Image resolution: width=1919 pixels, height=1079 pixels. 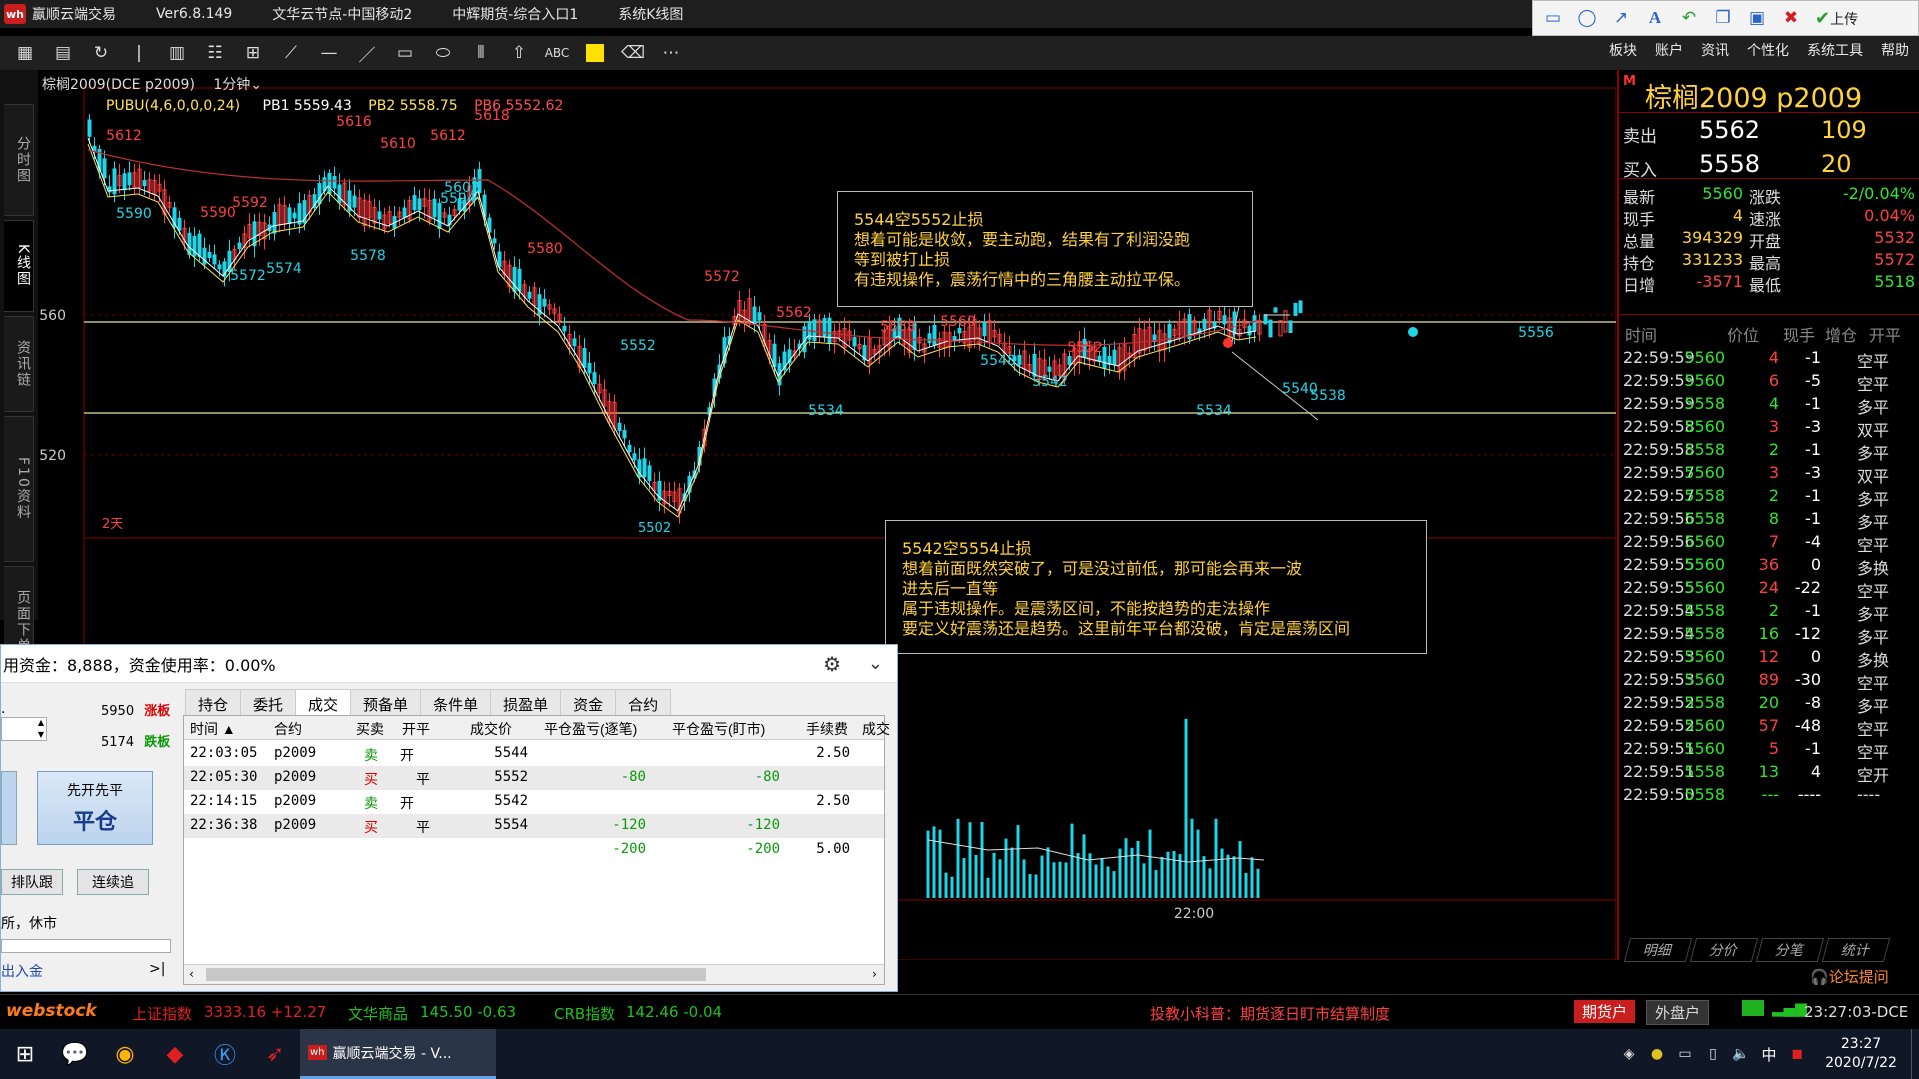 I want to click on ellipse-icon: ⬭, so click(x=443, y=53).